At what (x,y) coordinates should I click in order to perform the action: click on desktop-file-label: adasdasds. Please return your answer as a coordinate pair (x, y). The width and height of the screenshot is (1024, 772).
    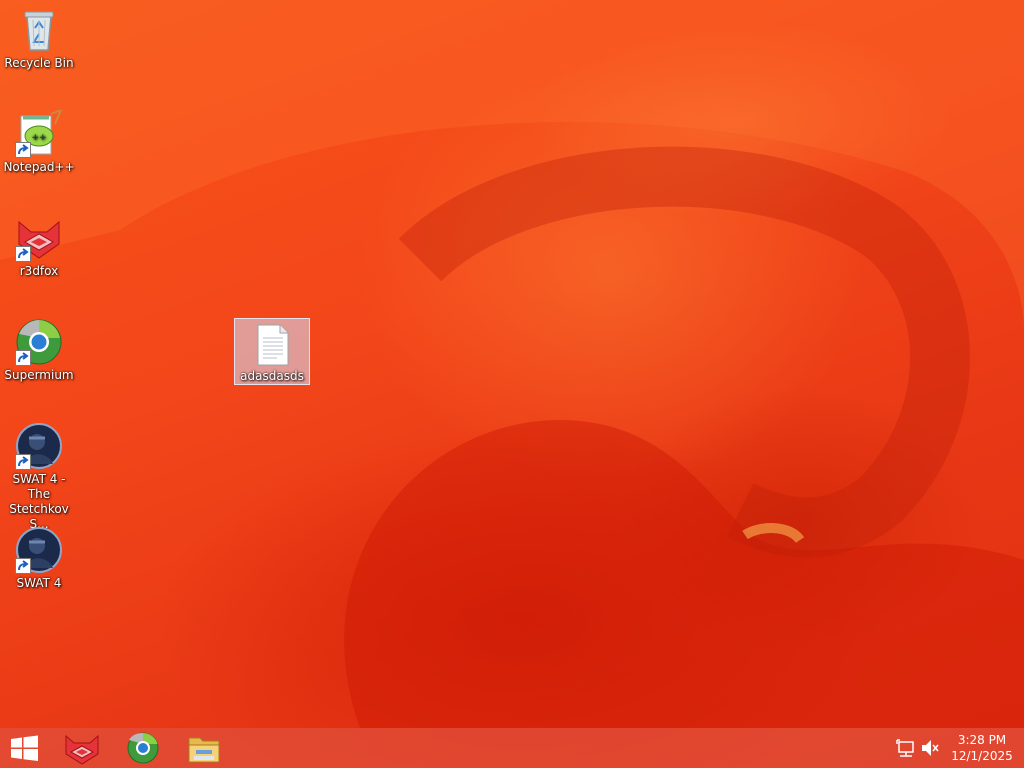
    Looking at the image, I should click on (272, 376).